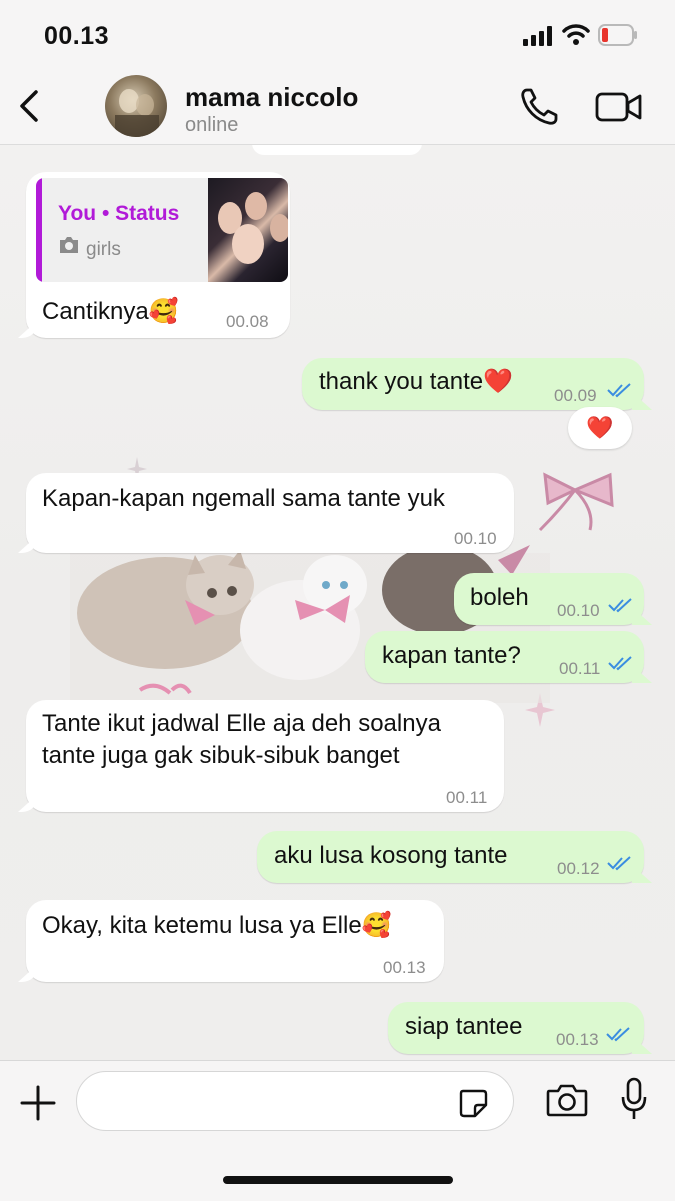 Image resolution: width=675 pixels, height=1201 pixels. I want to click on message-incoming: Okay, kita ketemu lusa ya Elle🥰 00.13, so click(235, 941).